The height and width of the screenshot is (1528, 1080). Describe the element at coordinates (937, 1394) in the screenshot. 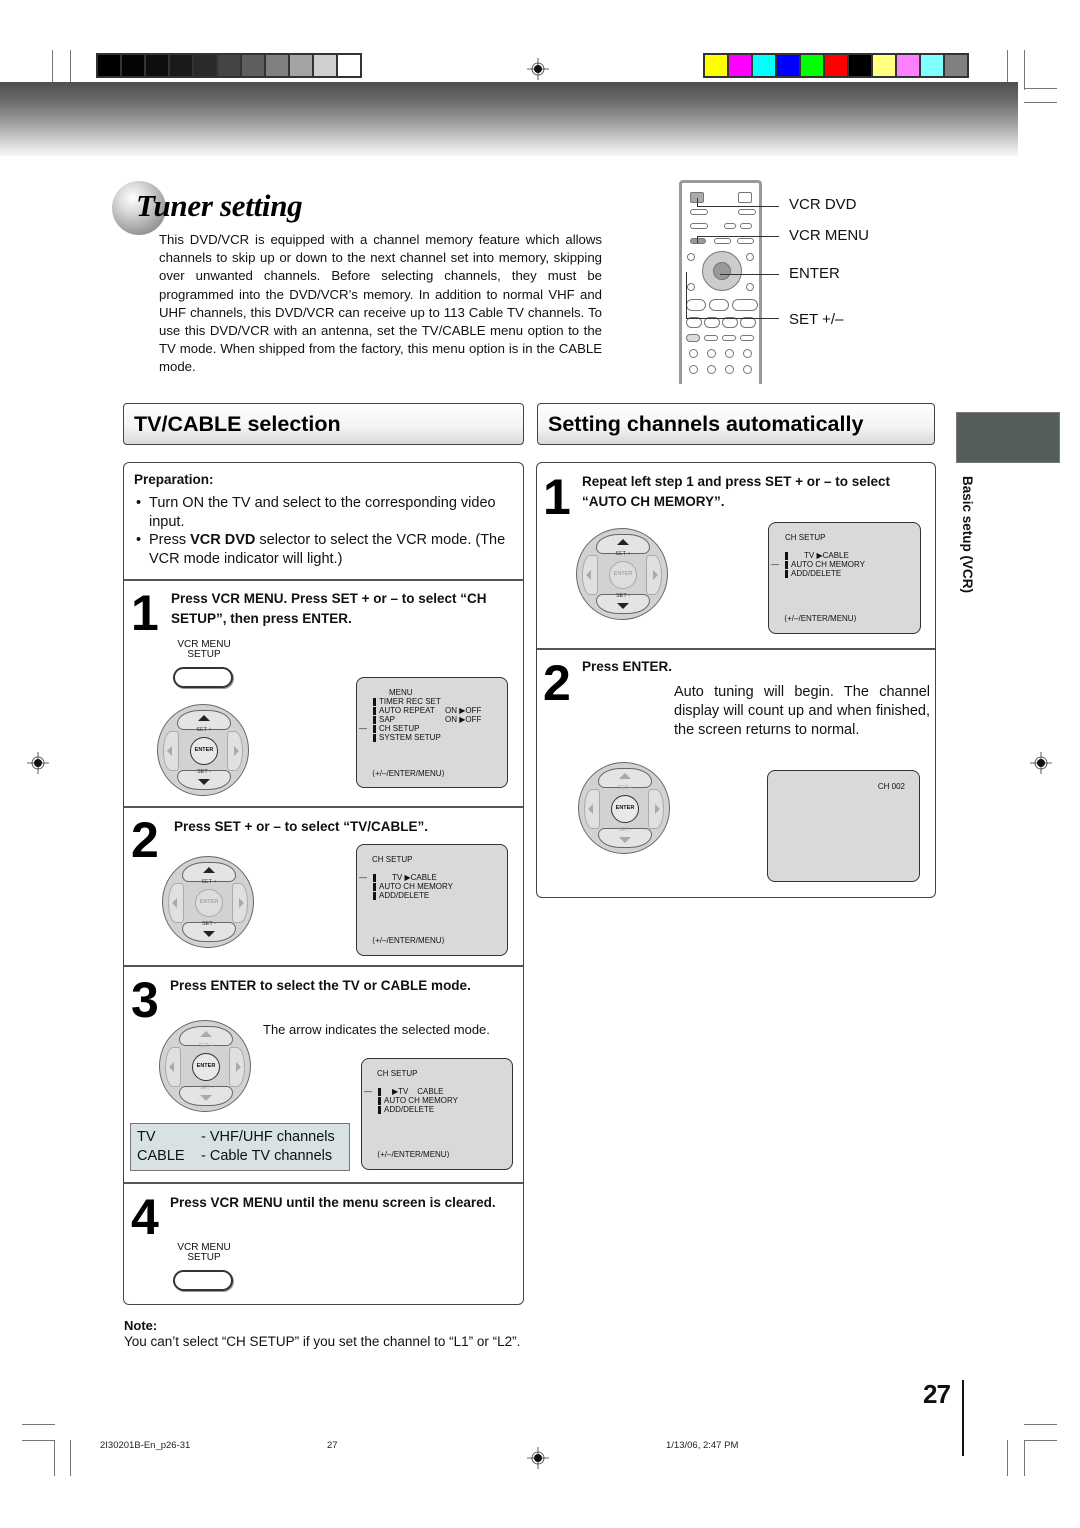

I see `page-number: 27` at that location.